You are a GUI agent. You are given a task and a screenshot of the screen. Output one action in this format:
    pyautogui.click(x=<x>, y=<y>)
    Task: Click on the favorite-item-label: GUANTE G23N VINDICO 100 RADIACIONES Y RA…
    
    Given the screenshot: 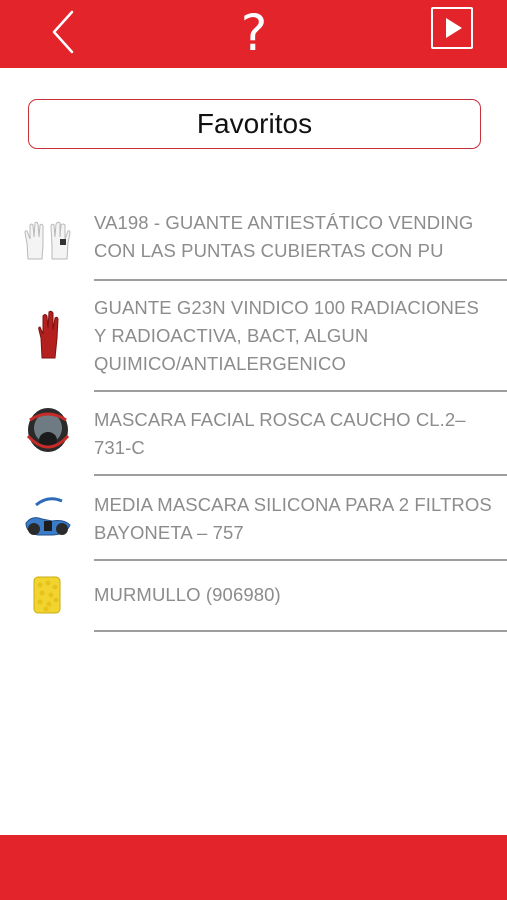 What is the action you would take?
    pyautogui.click(x=286, y=335)
    